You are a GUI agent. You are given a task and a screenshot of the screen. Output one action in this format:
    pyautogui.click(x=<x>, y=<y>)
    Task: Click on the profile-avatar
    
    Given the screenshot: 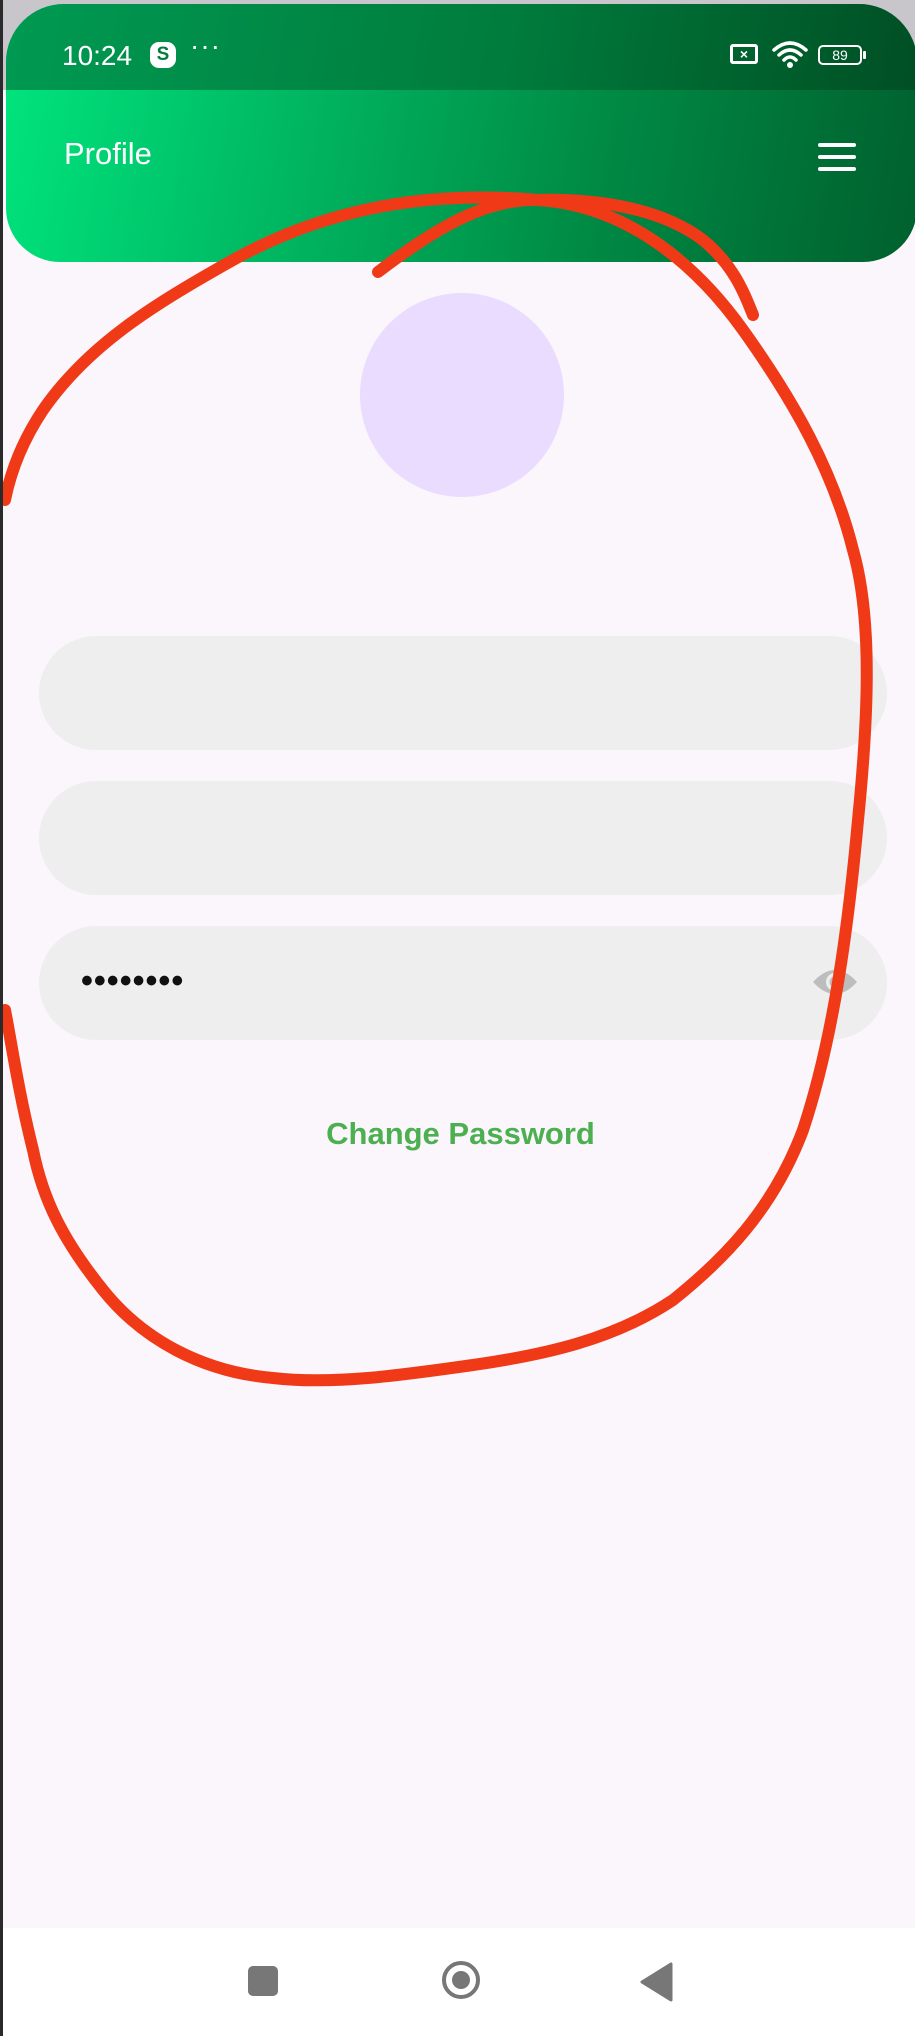 What is the action you would take?
    pyautogui.click(x=462, y=395)
    